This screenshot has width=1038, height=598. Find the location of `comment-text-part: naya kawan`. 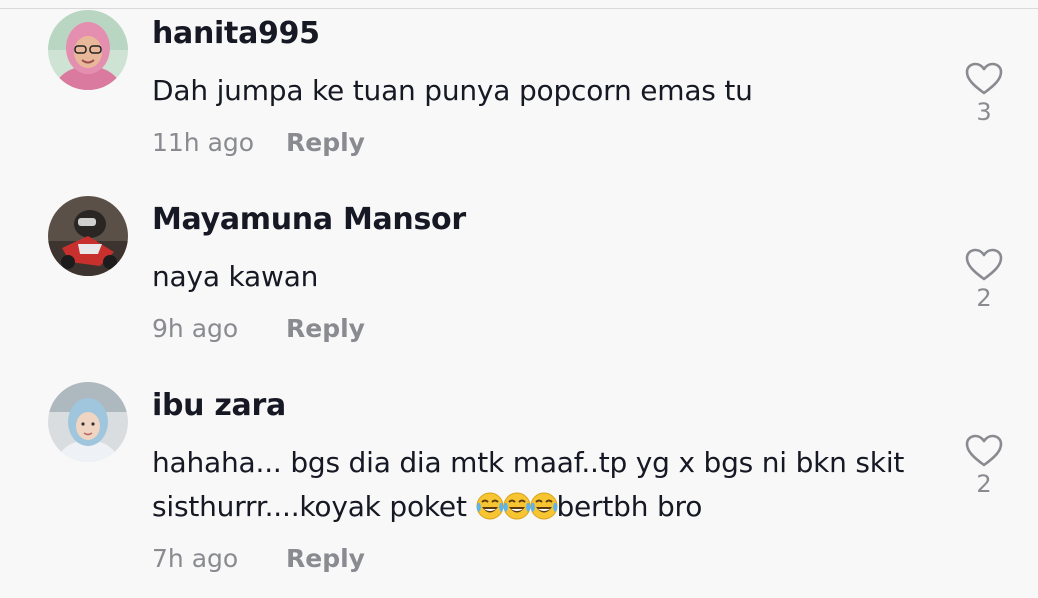

comment-text-part: naya kawan is located at coordinates (235, 276).